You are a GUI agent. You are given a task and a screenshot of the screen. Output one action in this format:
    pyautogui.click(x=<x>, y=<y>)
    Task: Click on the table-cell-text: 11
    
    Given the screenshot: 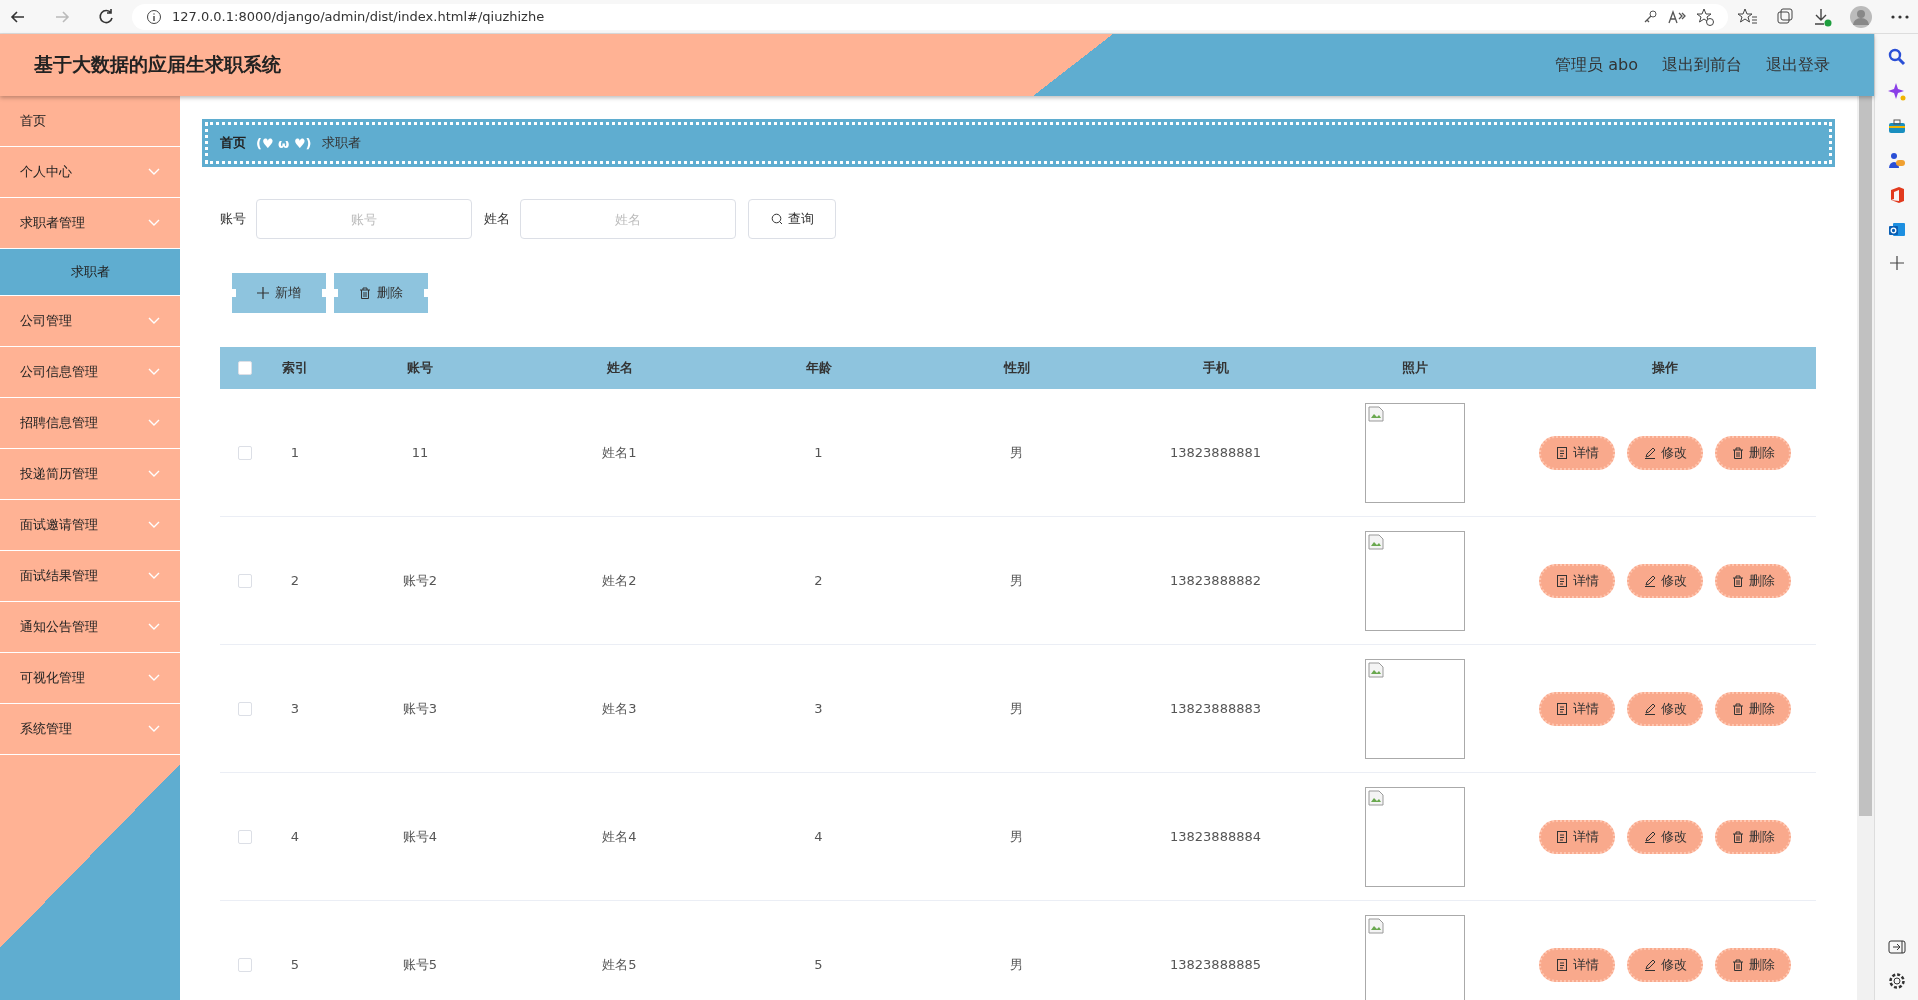 What is the action you would take?
    pyautogui.click(x=420, y=452)
    